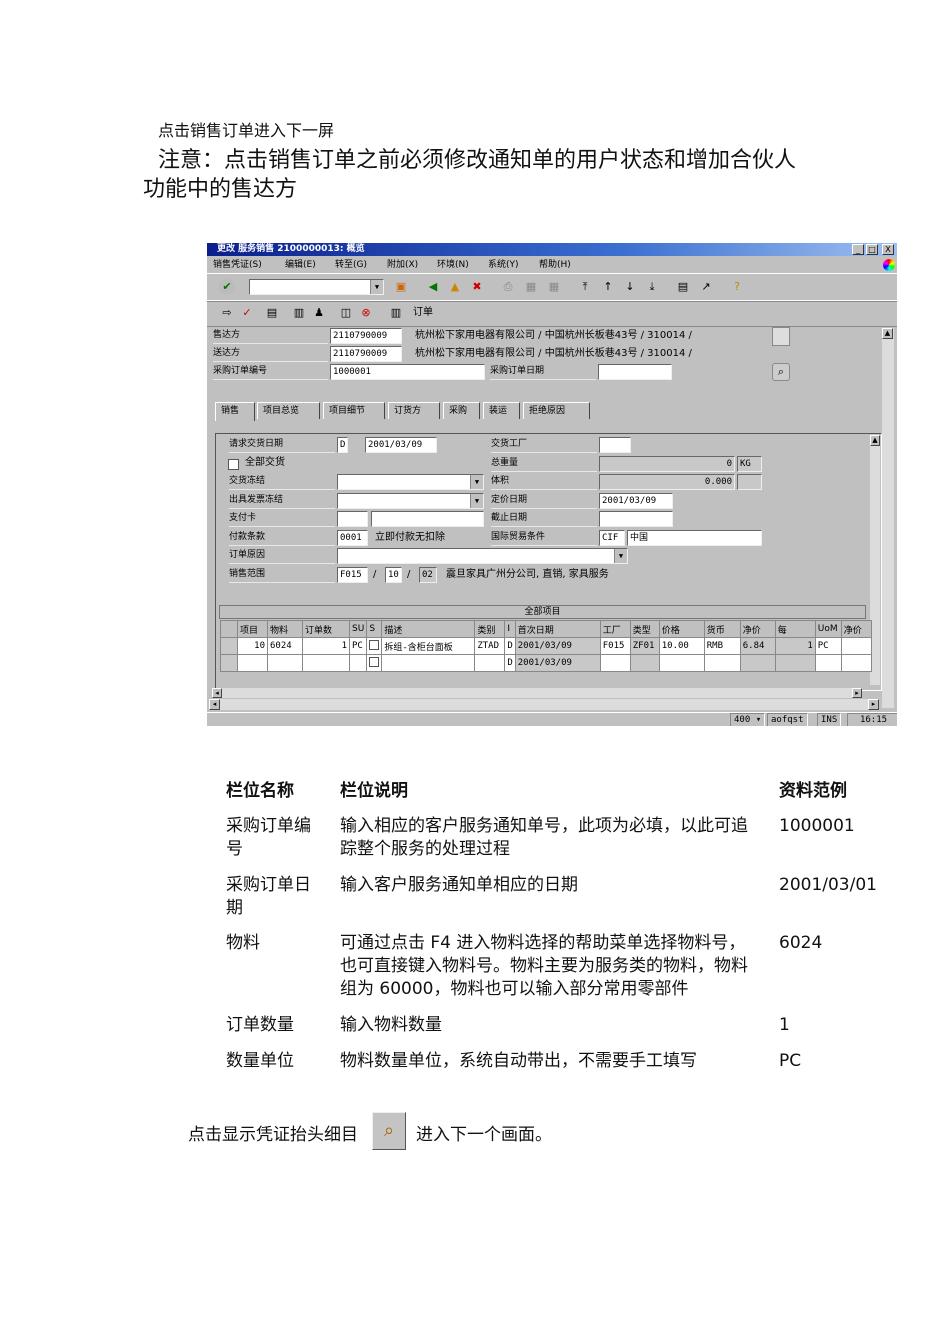  Describe the element at coordinates (352, 538) in the screenshot. I see `payment-terms-field: 0001` at that location.